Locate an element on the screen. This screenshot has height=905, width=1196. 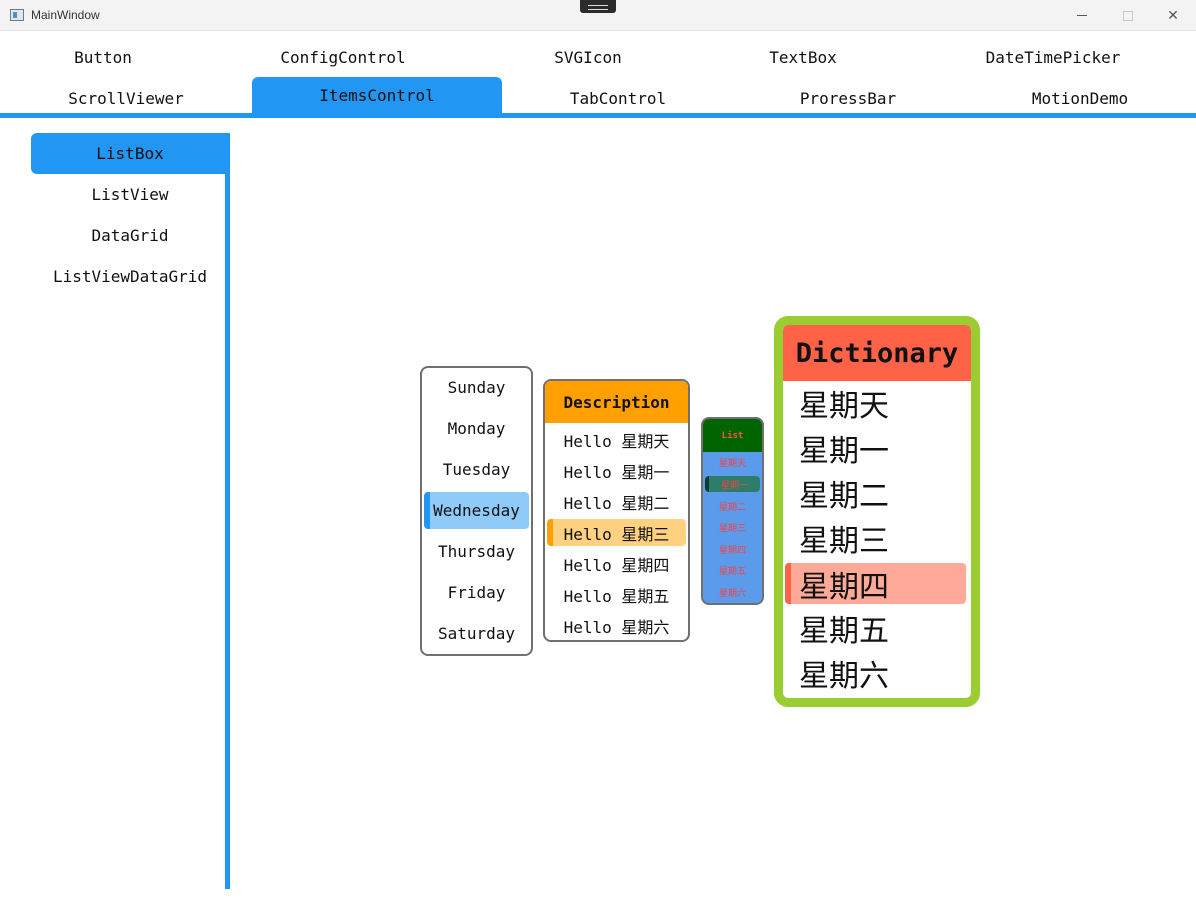
close-icon: ✕ is located at coordinates (1173, 15).